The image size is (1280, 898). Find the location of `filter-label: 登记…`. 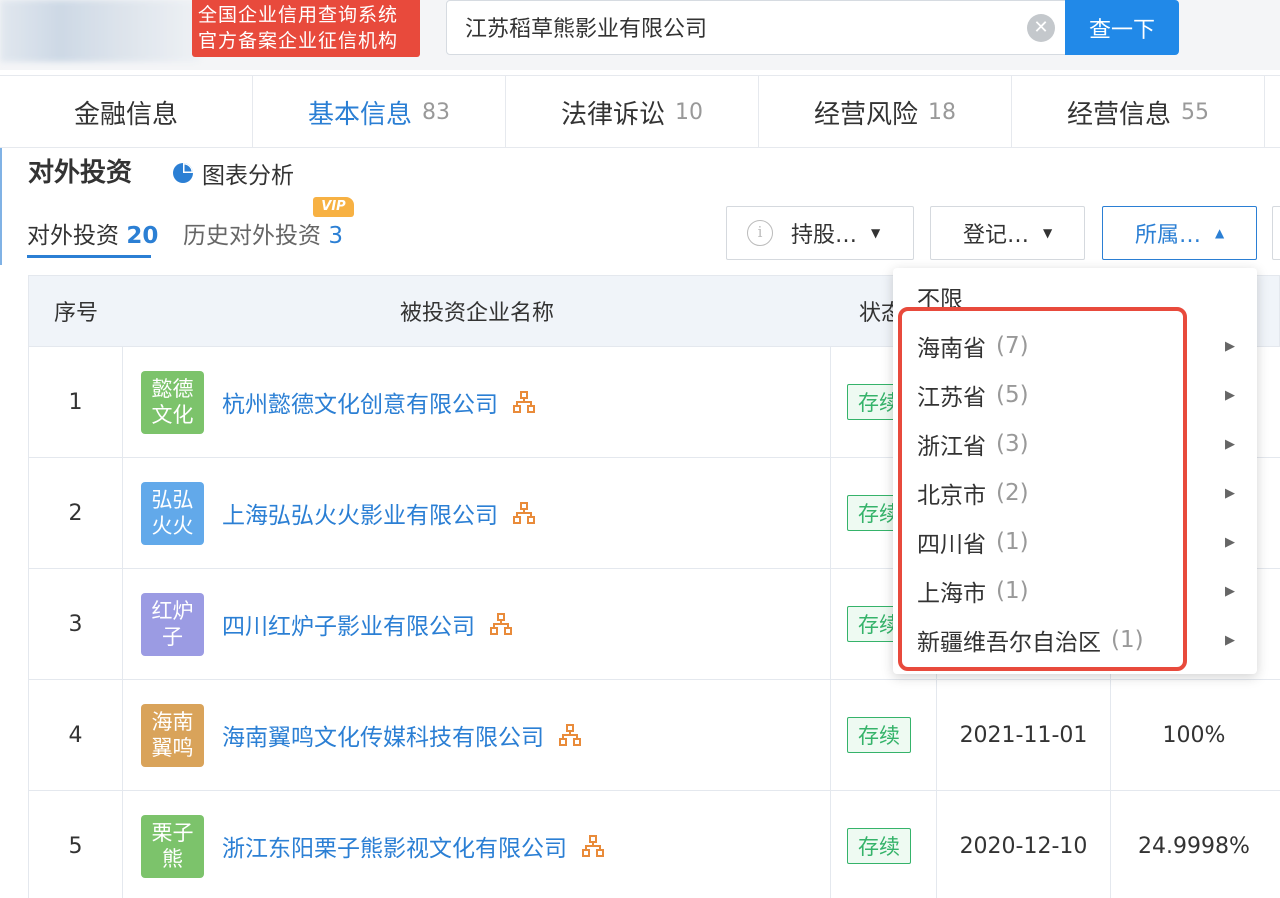

filter-label: 登记… is located at coordinates (996, 235).